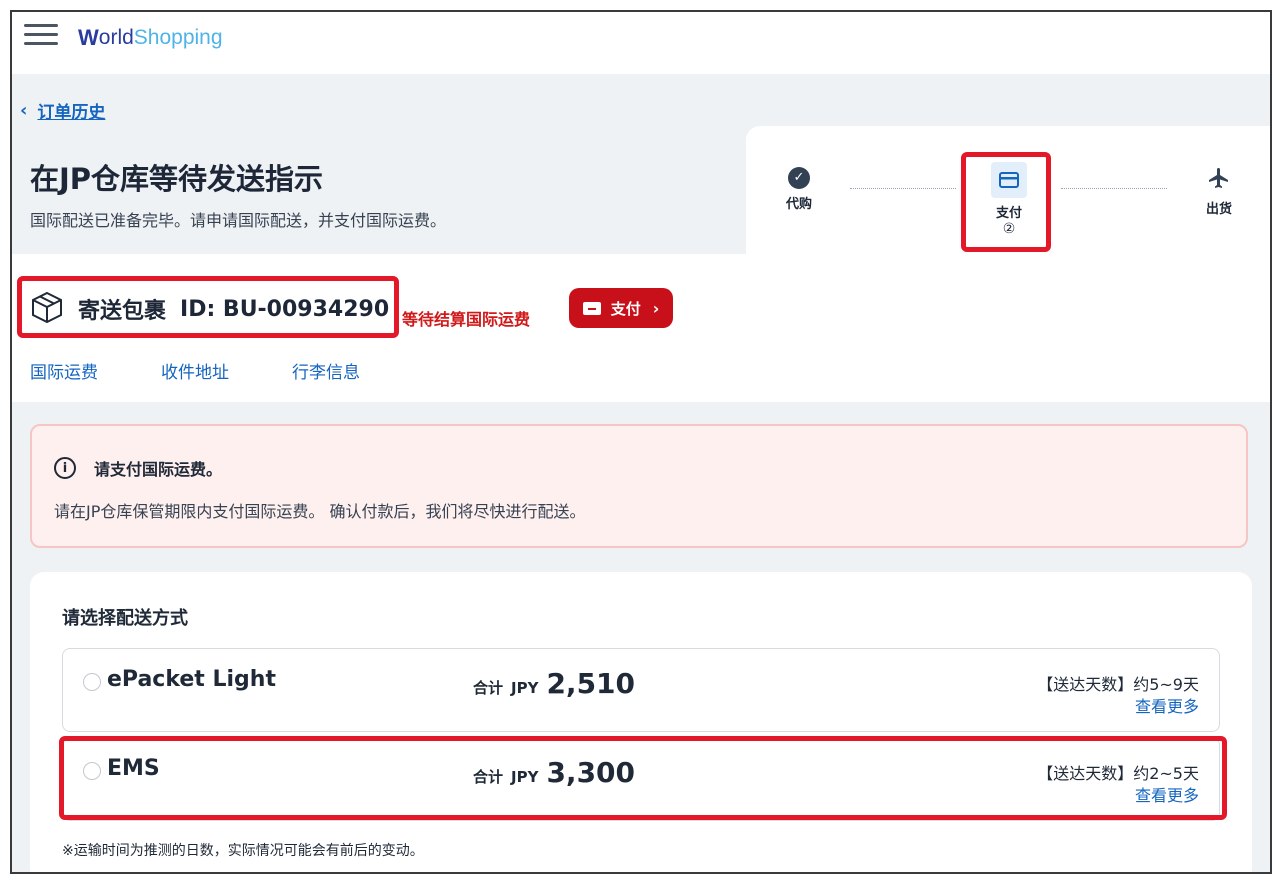 This screenshot has height=881, width=1280. What do you see at coordinates (591, 772) in the screenshot?
I see `price: 3,300` at bounding box center [591, 772].